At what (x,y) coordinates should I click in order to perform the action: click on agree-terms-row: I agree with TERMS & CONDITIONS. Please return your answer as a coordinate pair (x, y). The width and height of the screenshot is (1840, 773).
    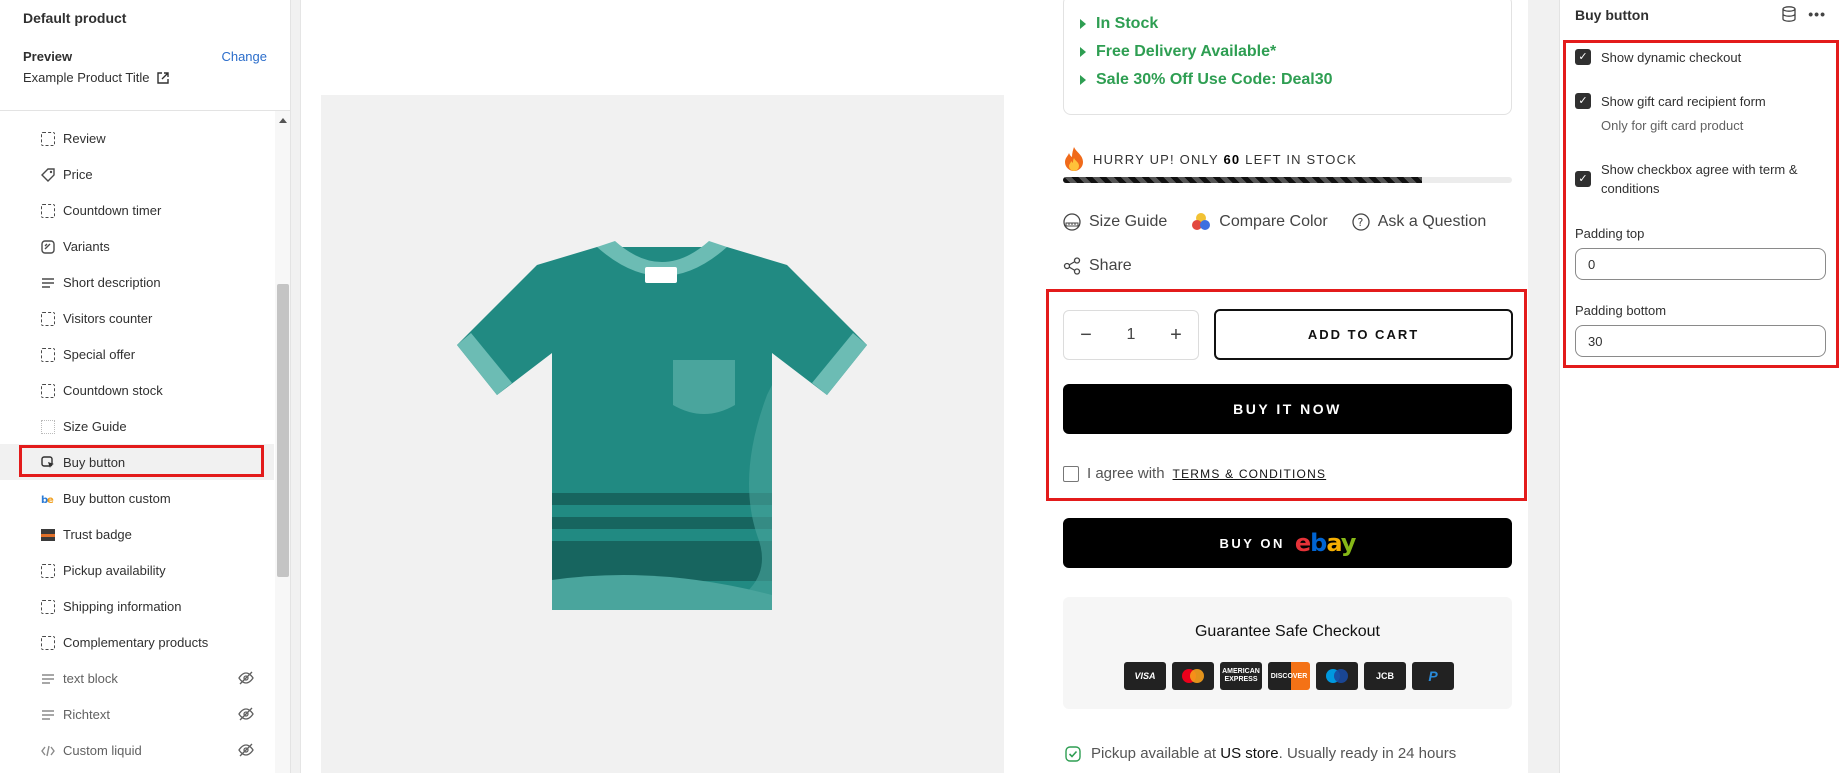
    Looking at the image, I should click on (1194, 473).